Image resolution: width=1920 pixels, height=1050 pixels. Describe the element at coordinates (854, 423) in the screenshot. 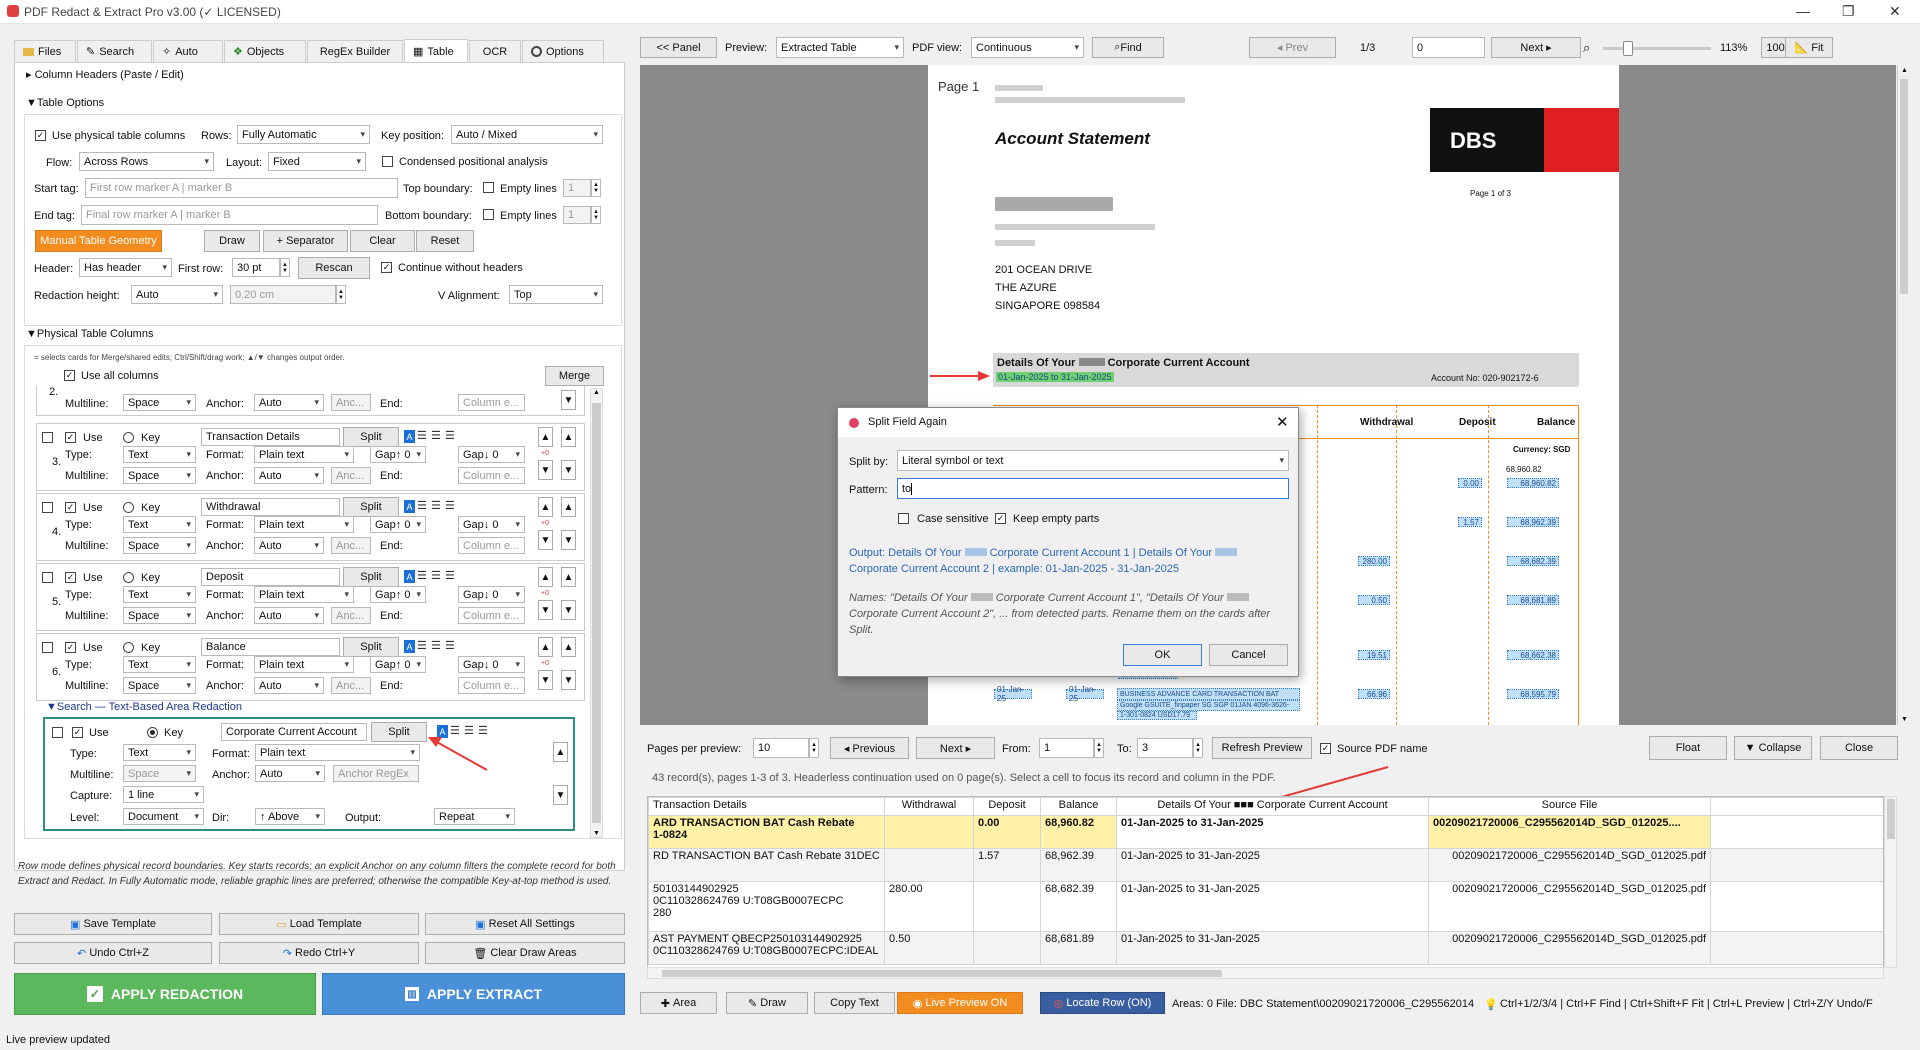

I see `dialog-app-icon` at that location.